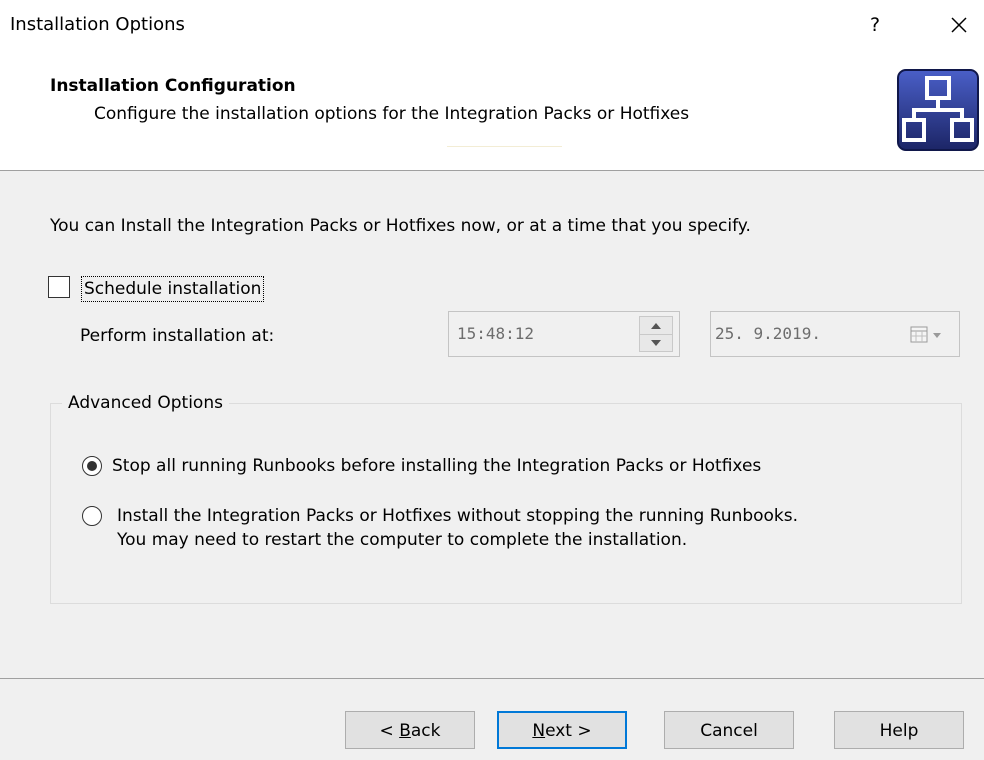 The image size is (984, 760). I want to click on next-mnemonic: N, so click(539, 731).